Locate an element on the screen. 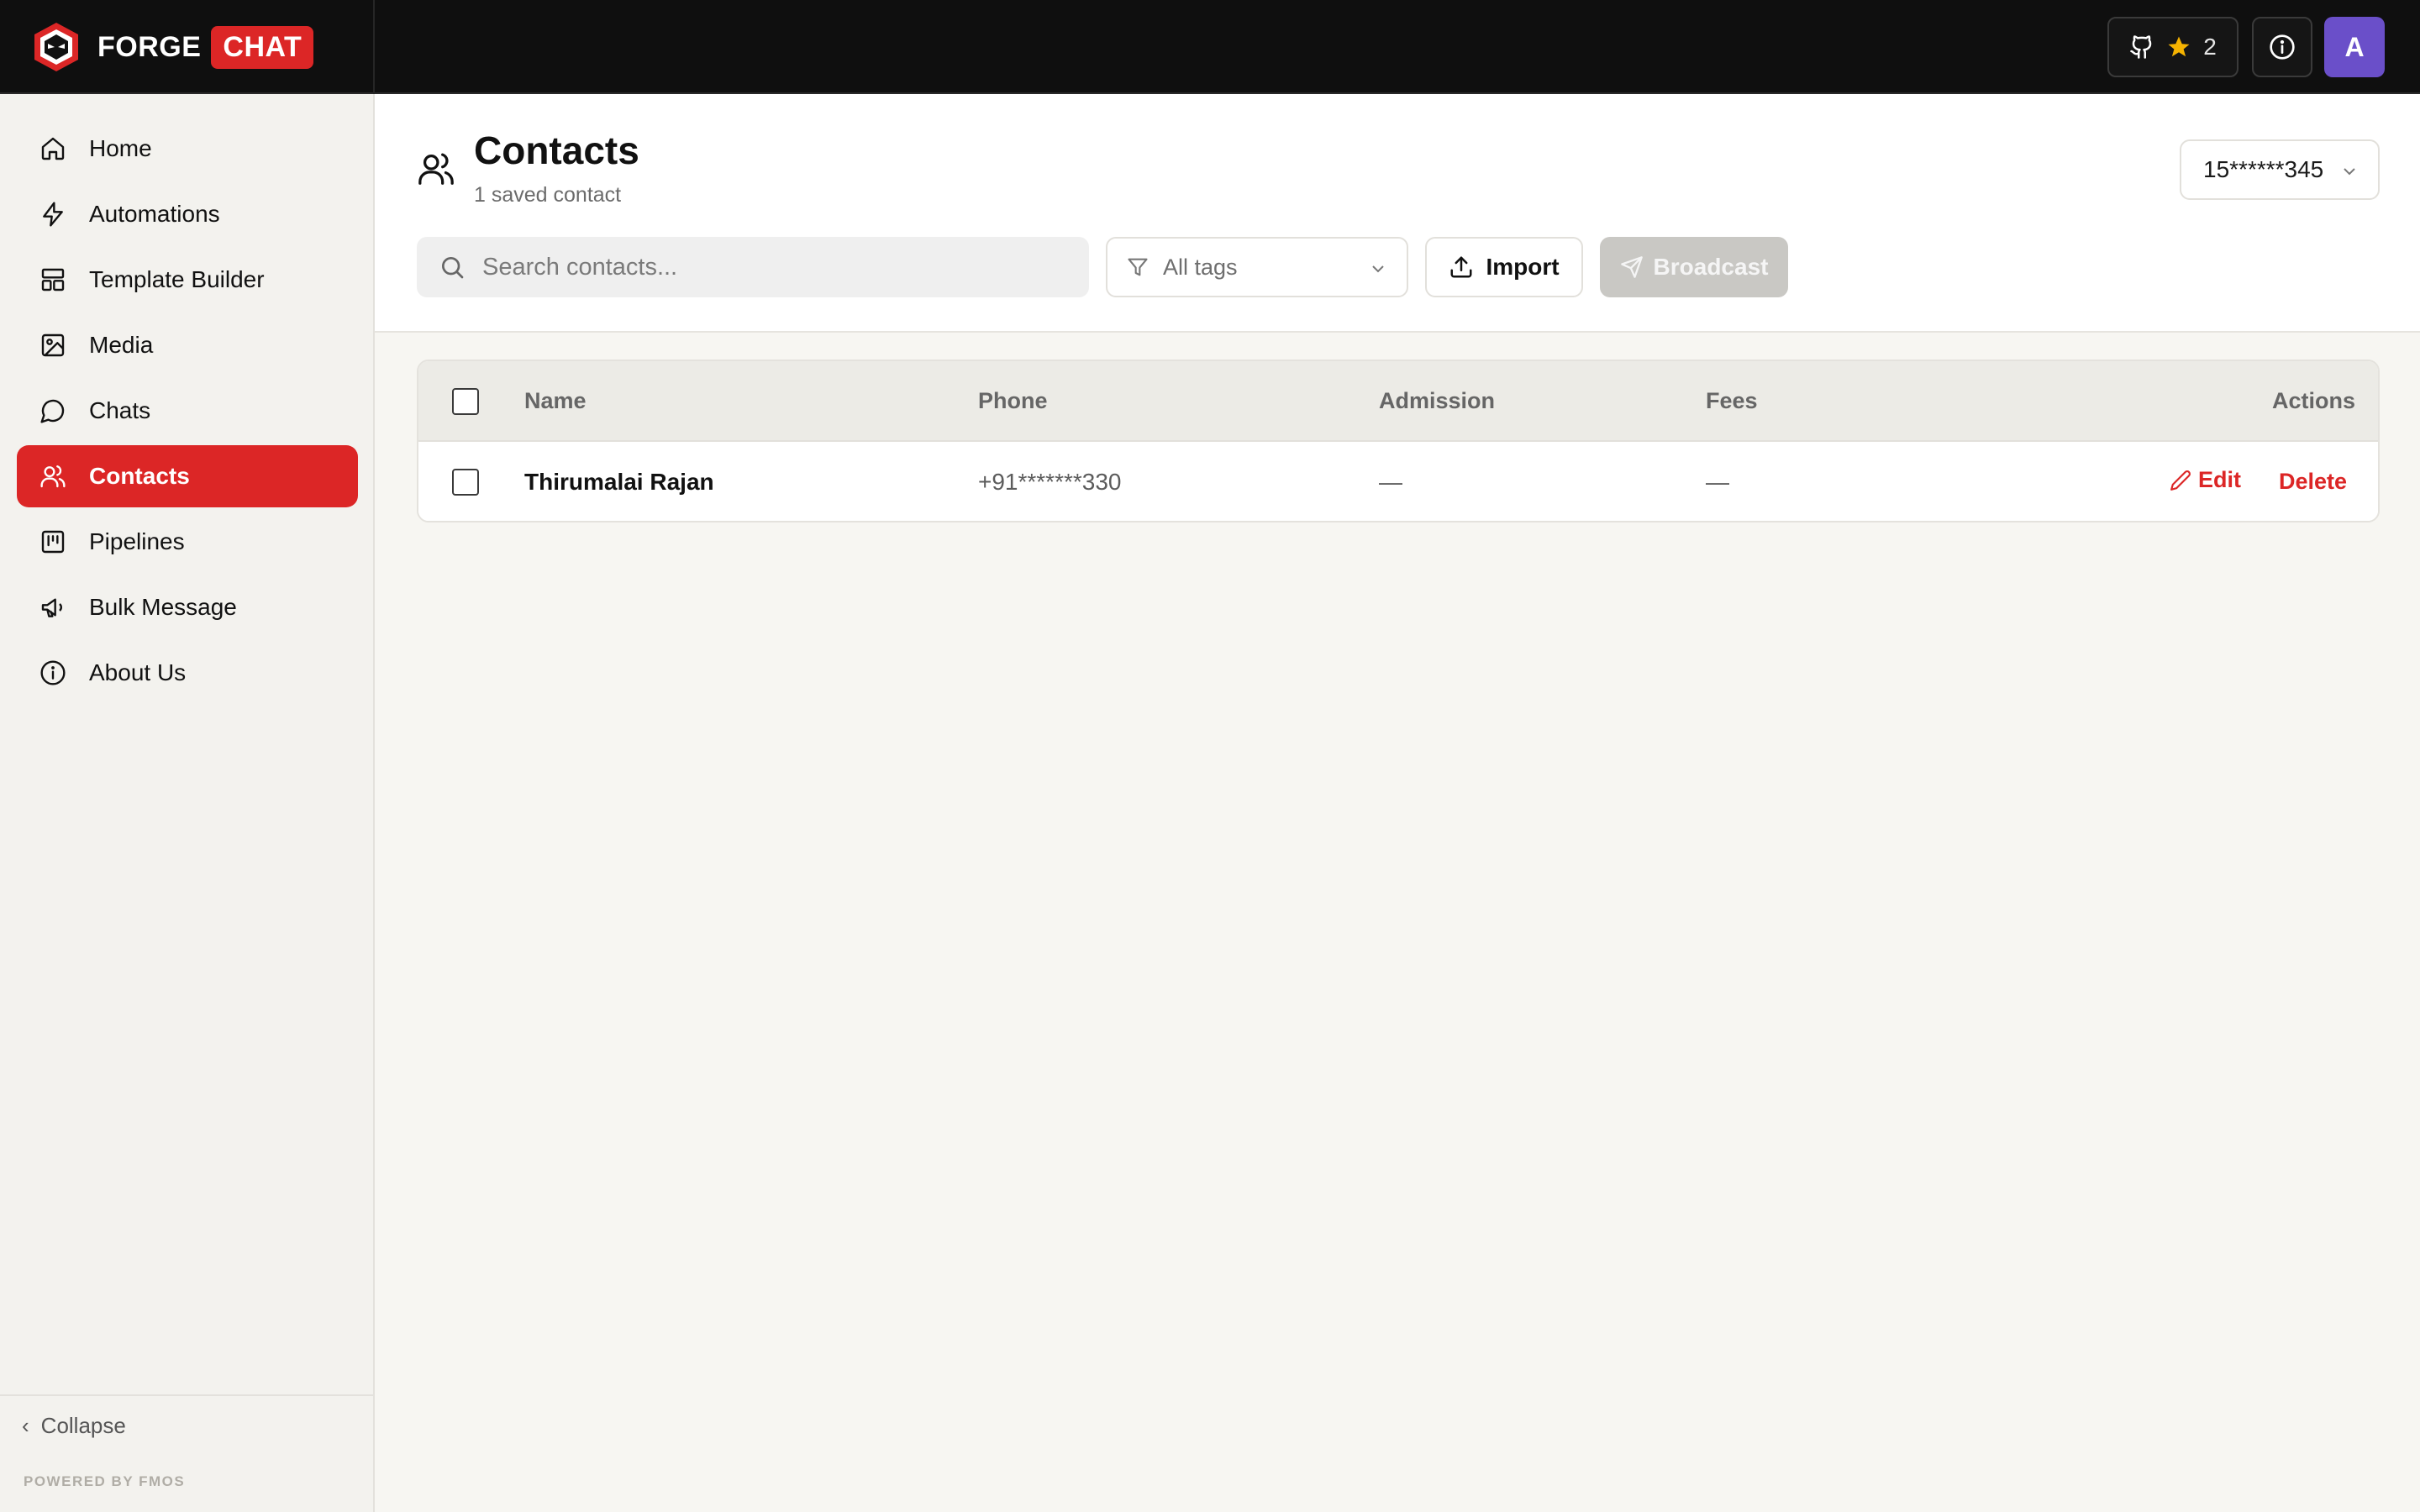  sidebar-item-label: Media is located at coordinates (121, 345).